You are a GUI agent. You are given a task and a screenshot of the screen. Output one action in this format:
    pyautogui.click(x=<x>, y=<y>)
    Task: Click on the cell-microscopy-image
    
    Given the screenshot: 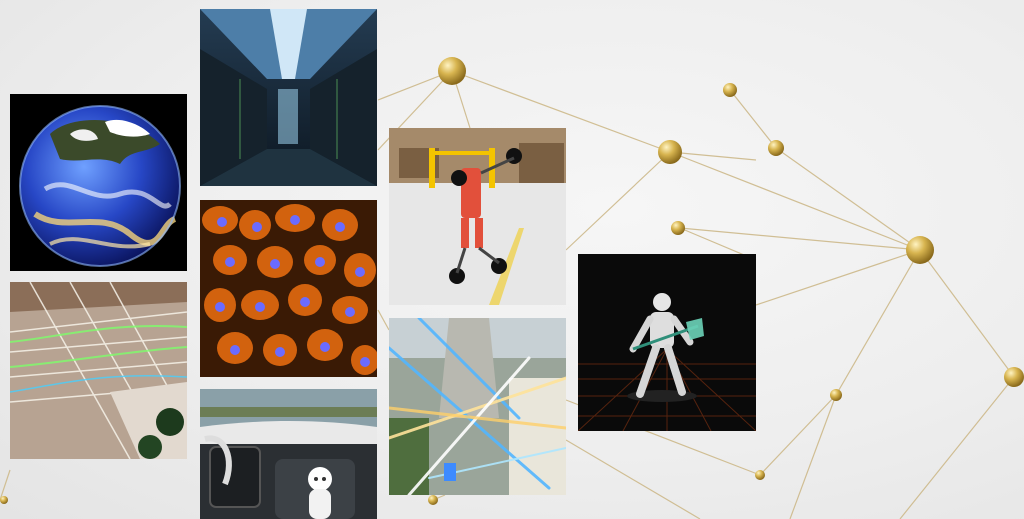 What is the action you would take?
    pyautogui.click(x=288, y=288)
    